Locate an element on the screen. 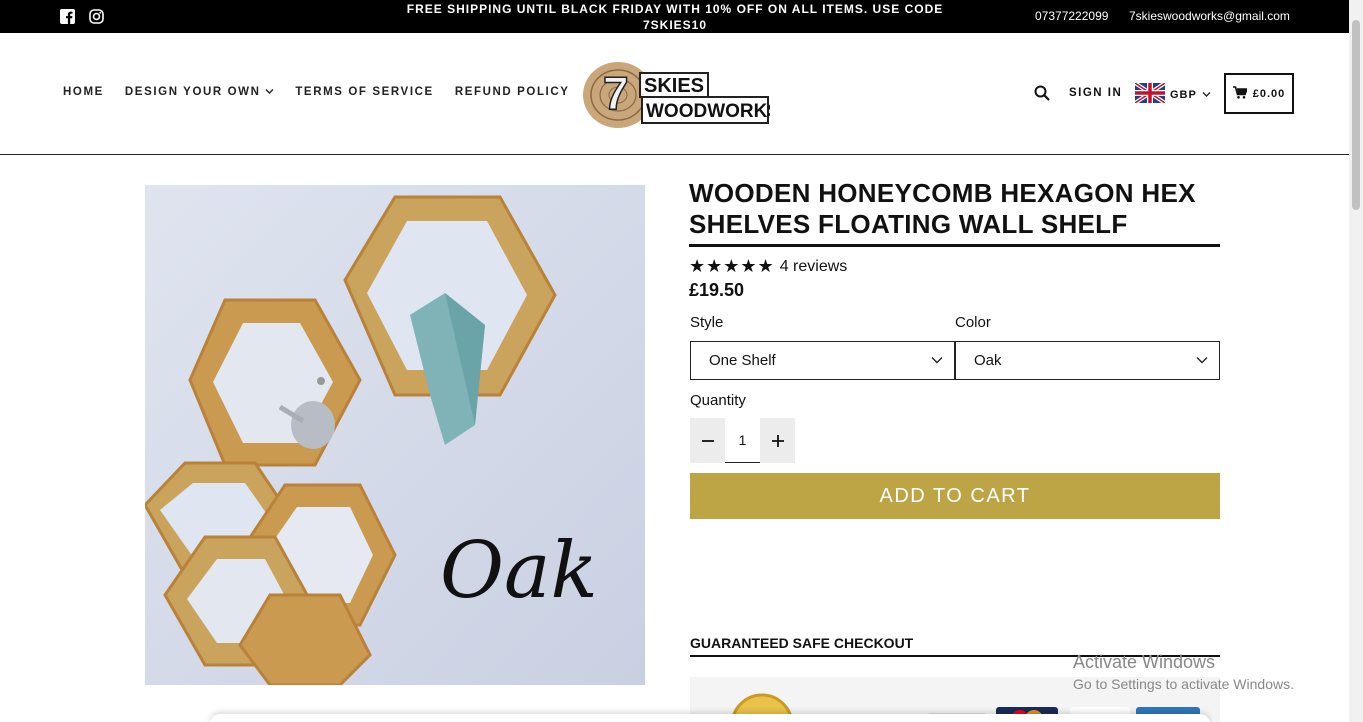 This screenshot has height=722, width=1363. cart-button: £0.00 is located at coordinates (1259, 93).